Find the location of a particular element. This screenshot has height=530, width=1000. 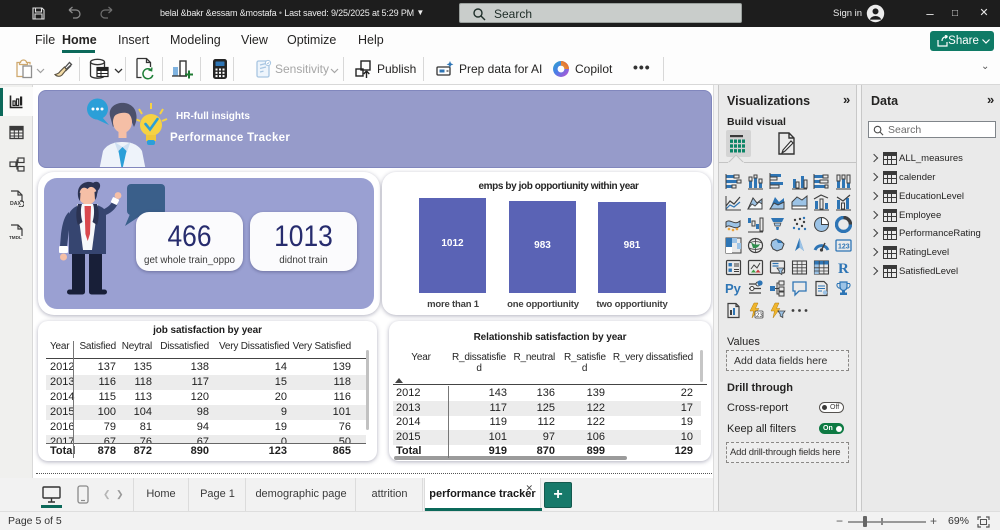

svg-text: R is located at coordinates (843, 268).